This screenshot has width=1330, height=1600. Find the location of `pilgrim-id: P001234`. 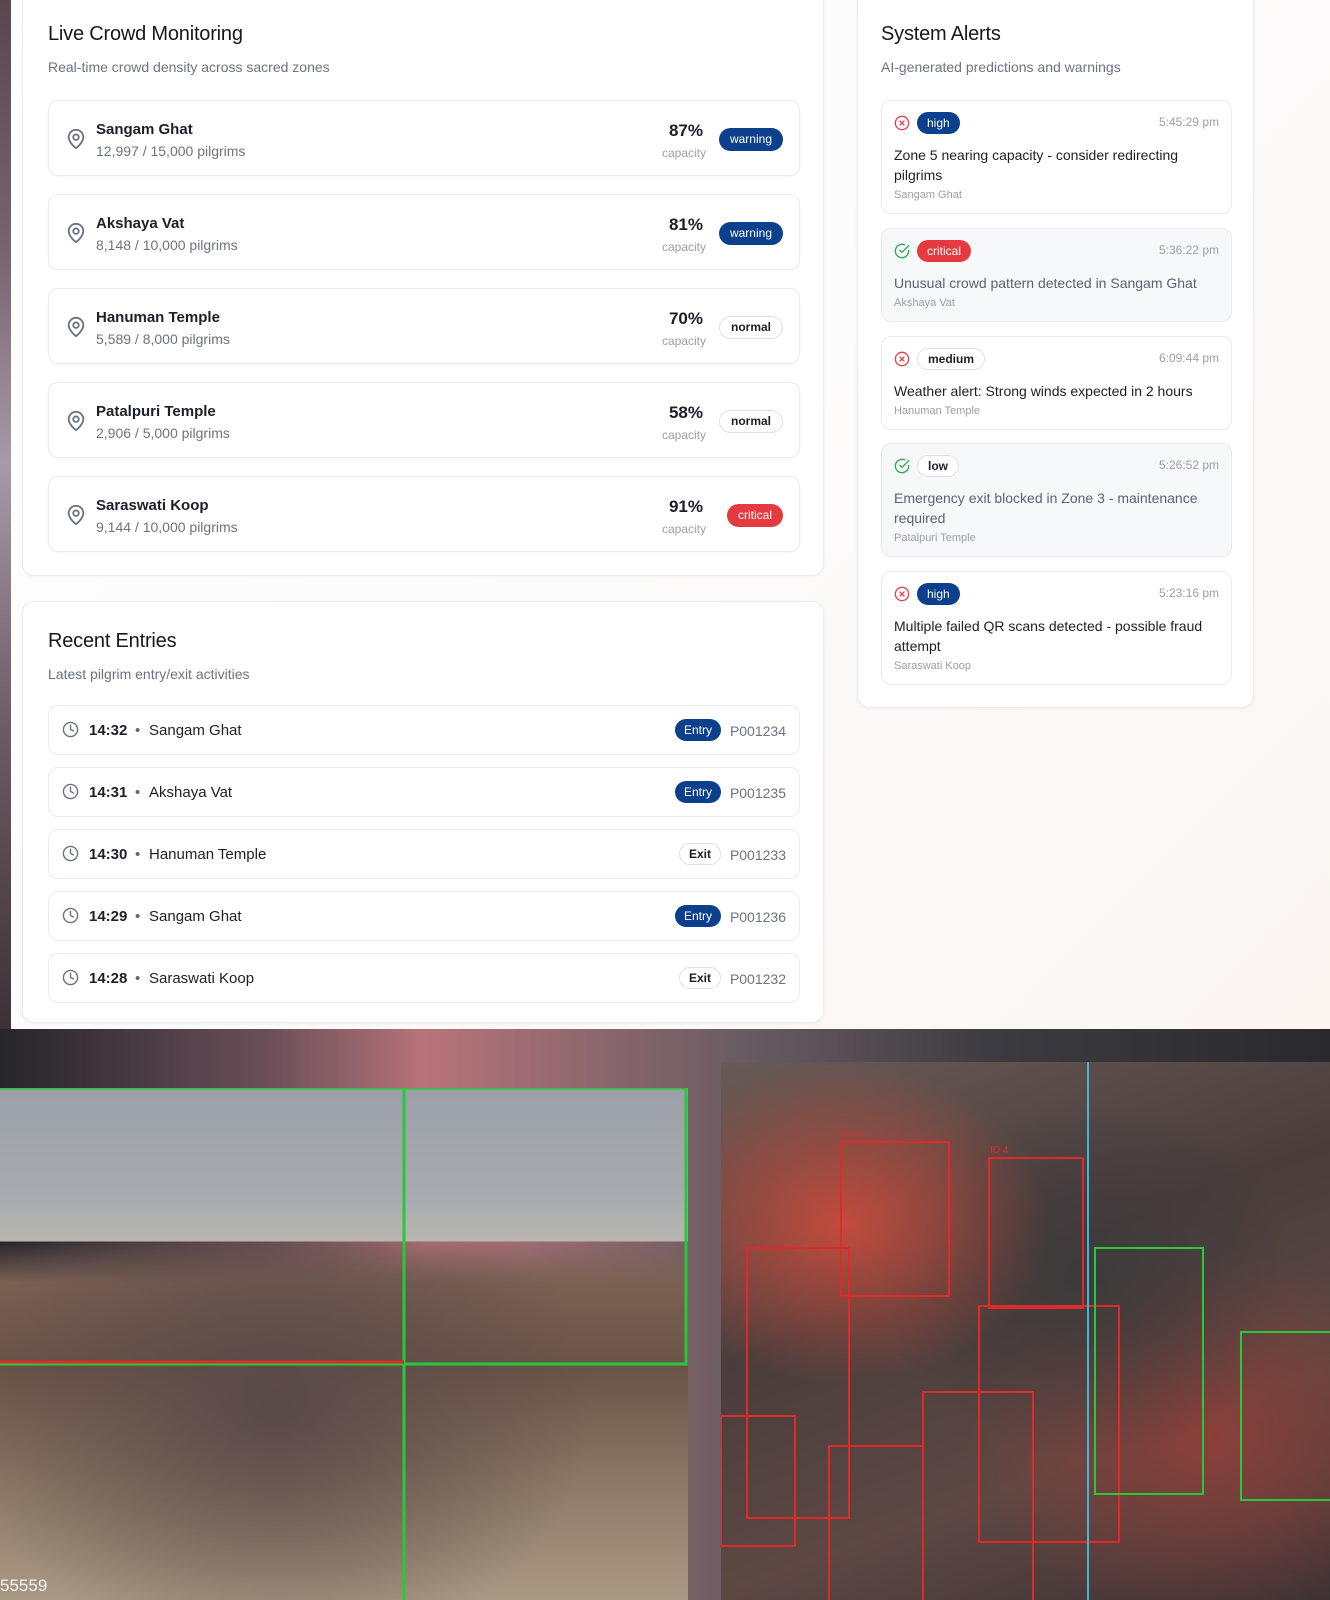

pilgrim-id: P001234 is located at coordinates (757, 731).